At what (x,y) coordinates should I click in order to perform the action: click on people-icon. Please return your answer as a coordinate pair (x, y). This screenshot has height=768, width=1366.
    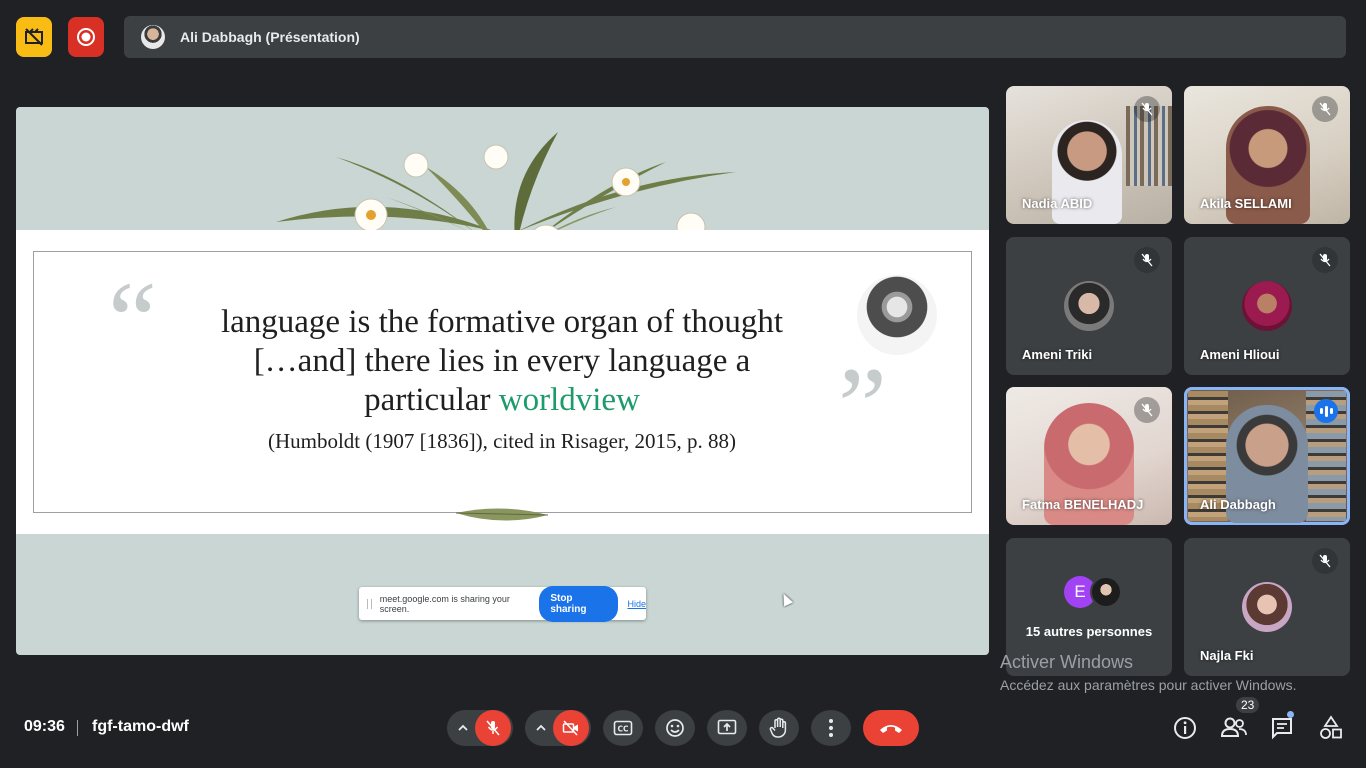
    Looking at the image, I should click on (1234, 728).